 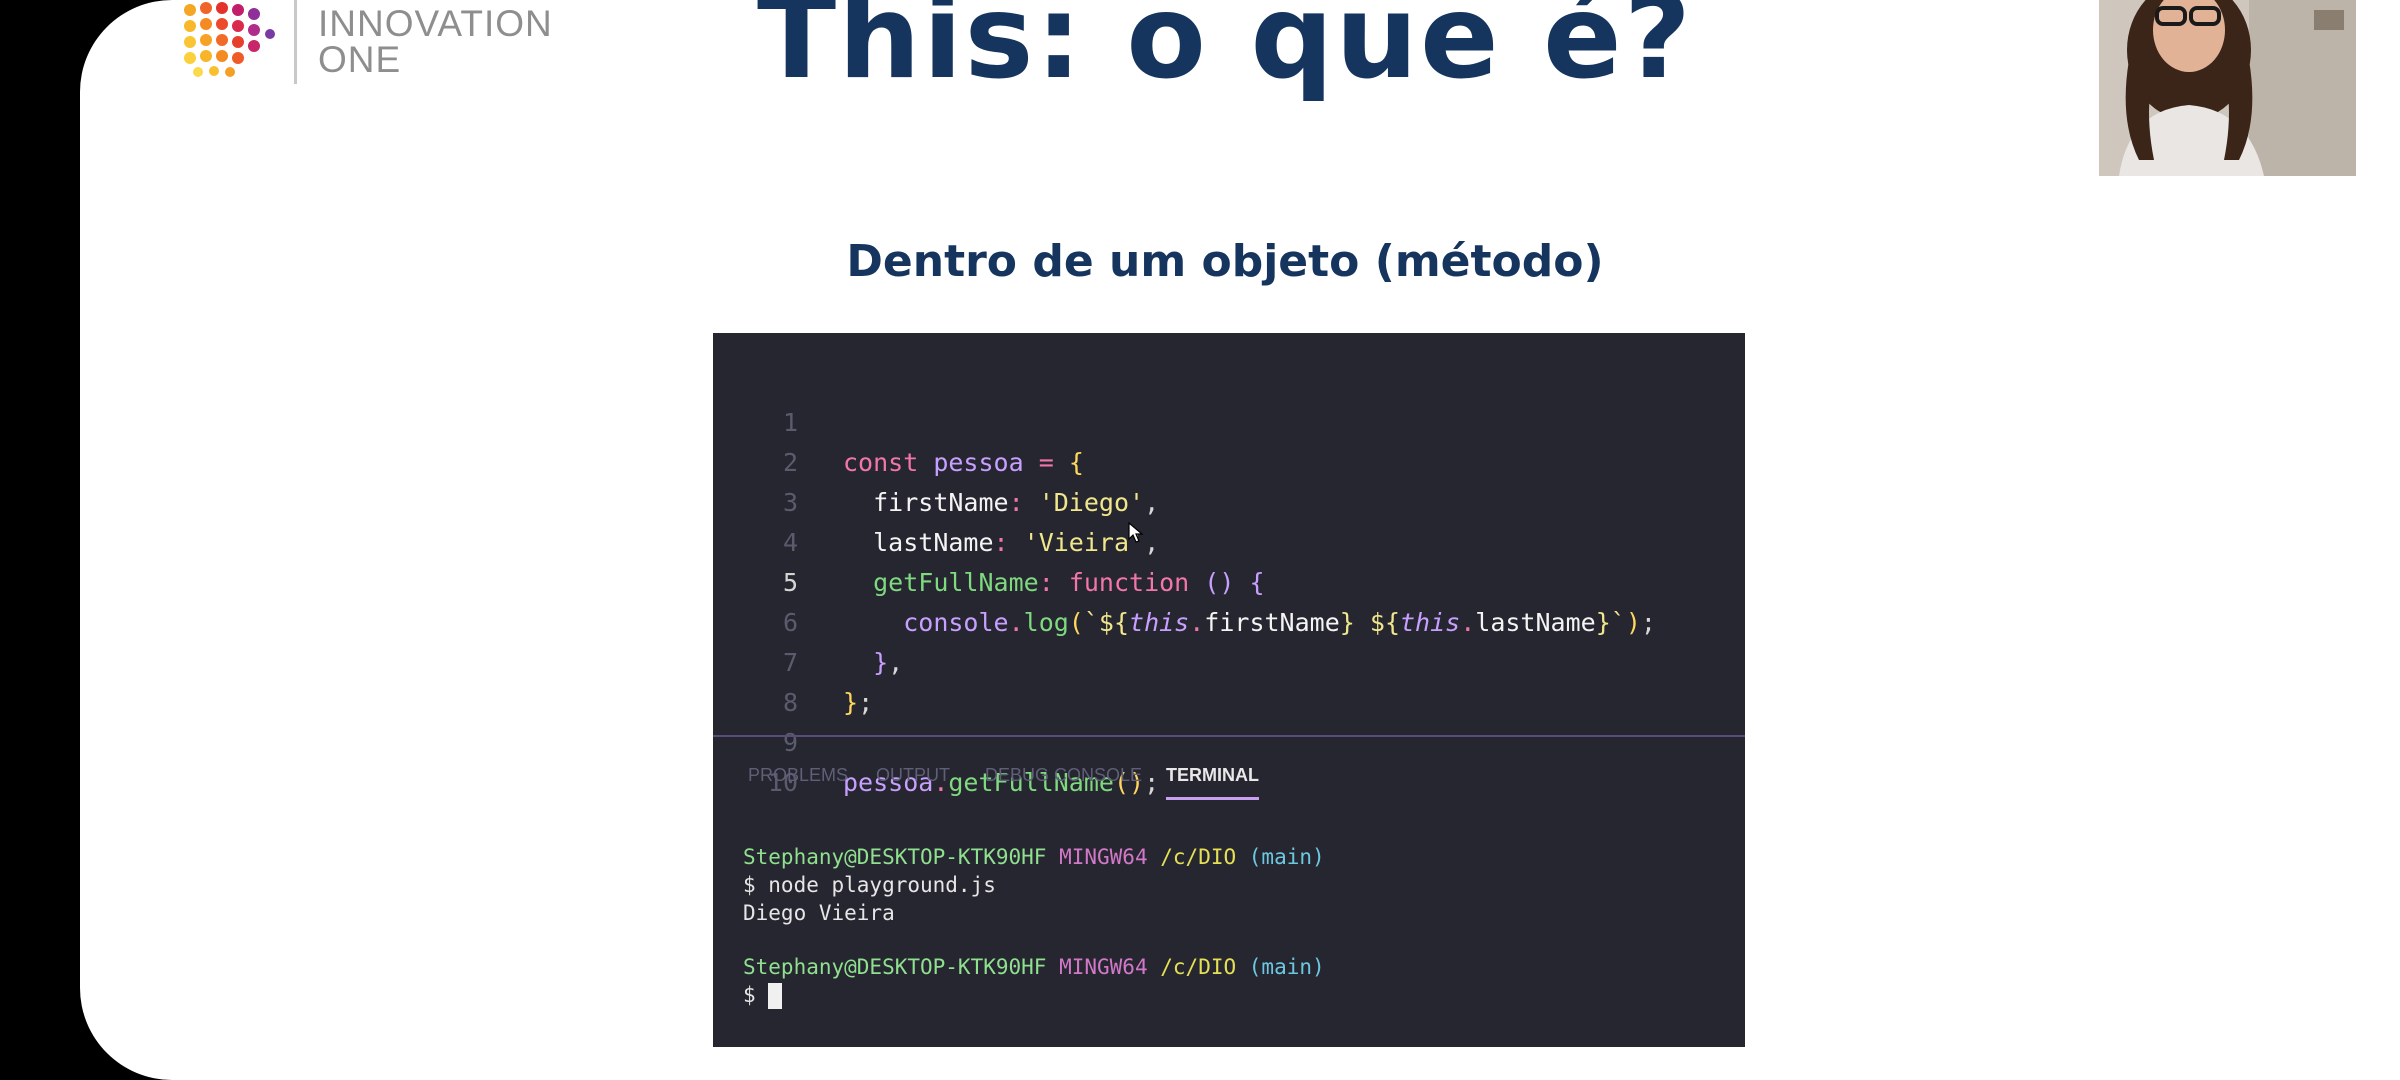 What do you see at coordinates (1225, 261) in the screenshot?
I see `slide-subtitle: Dentro de um objeto (método)` at bounding box center [1225, 261].